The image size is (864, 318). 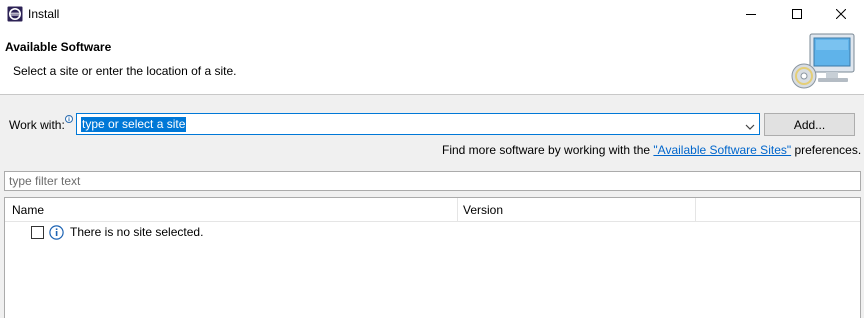 What do you see at coordinates (56, 232) in the screenshot?
I see `info-icon` at bounding box center [56, 232].